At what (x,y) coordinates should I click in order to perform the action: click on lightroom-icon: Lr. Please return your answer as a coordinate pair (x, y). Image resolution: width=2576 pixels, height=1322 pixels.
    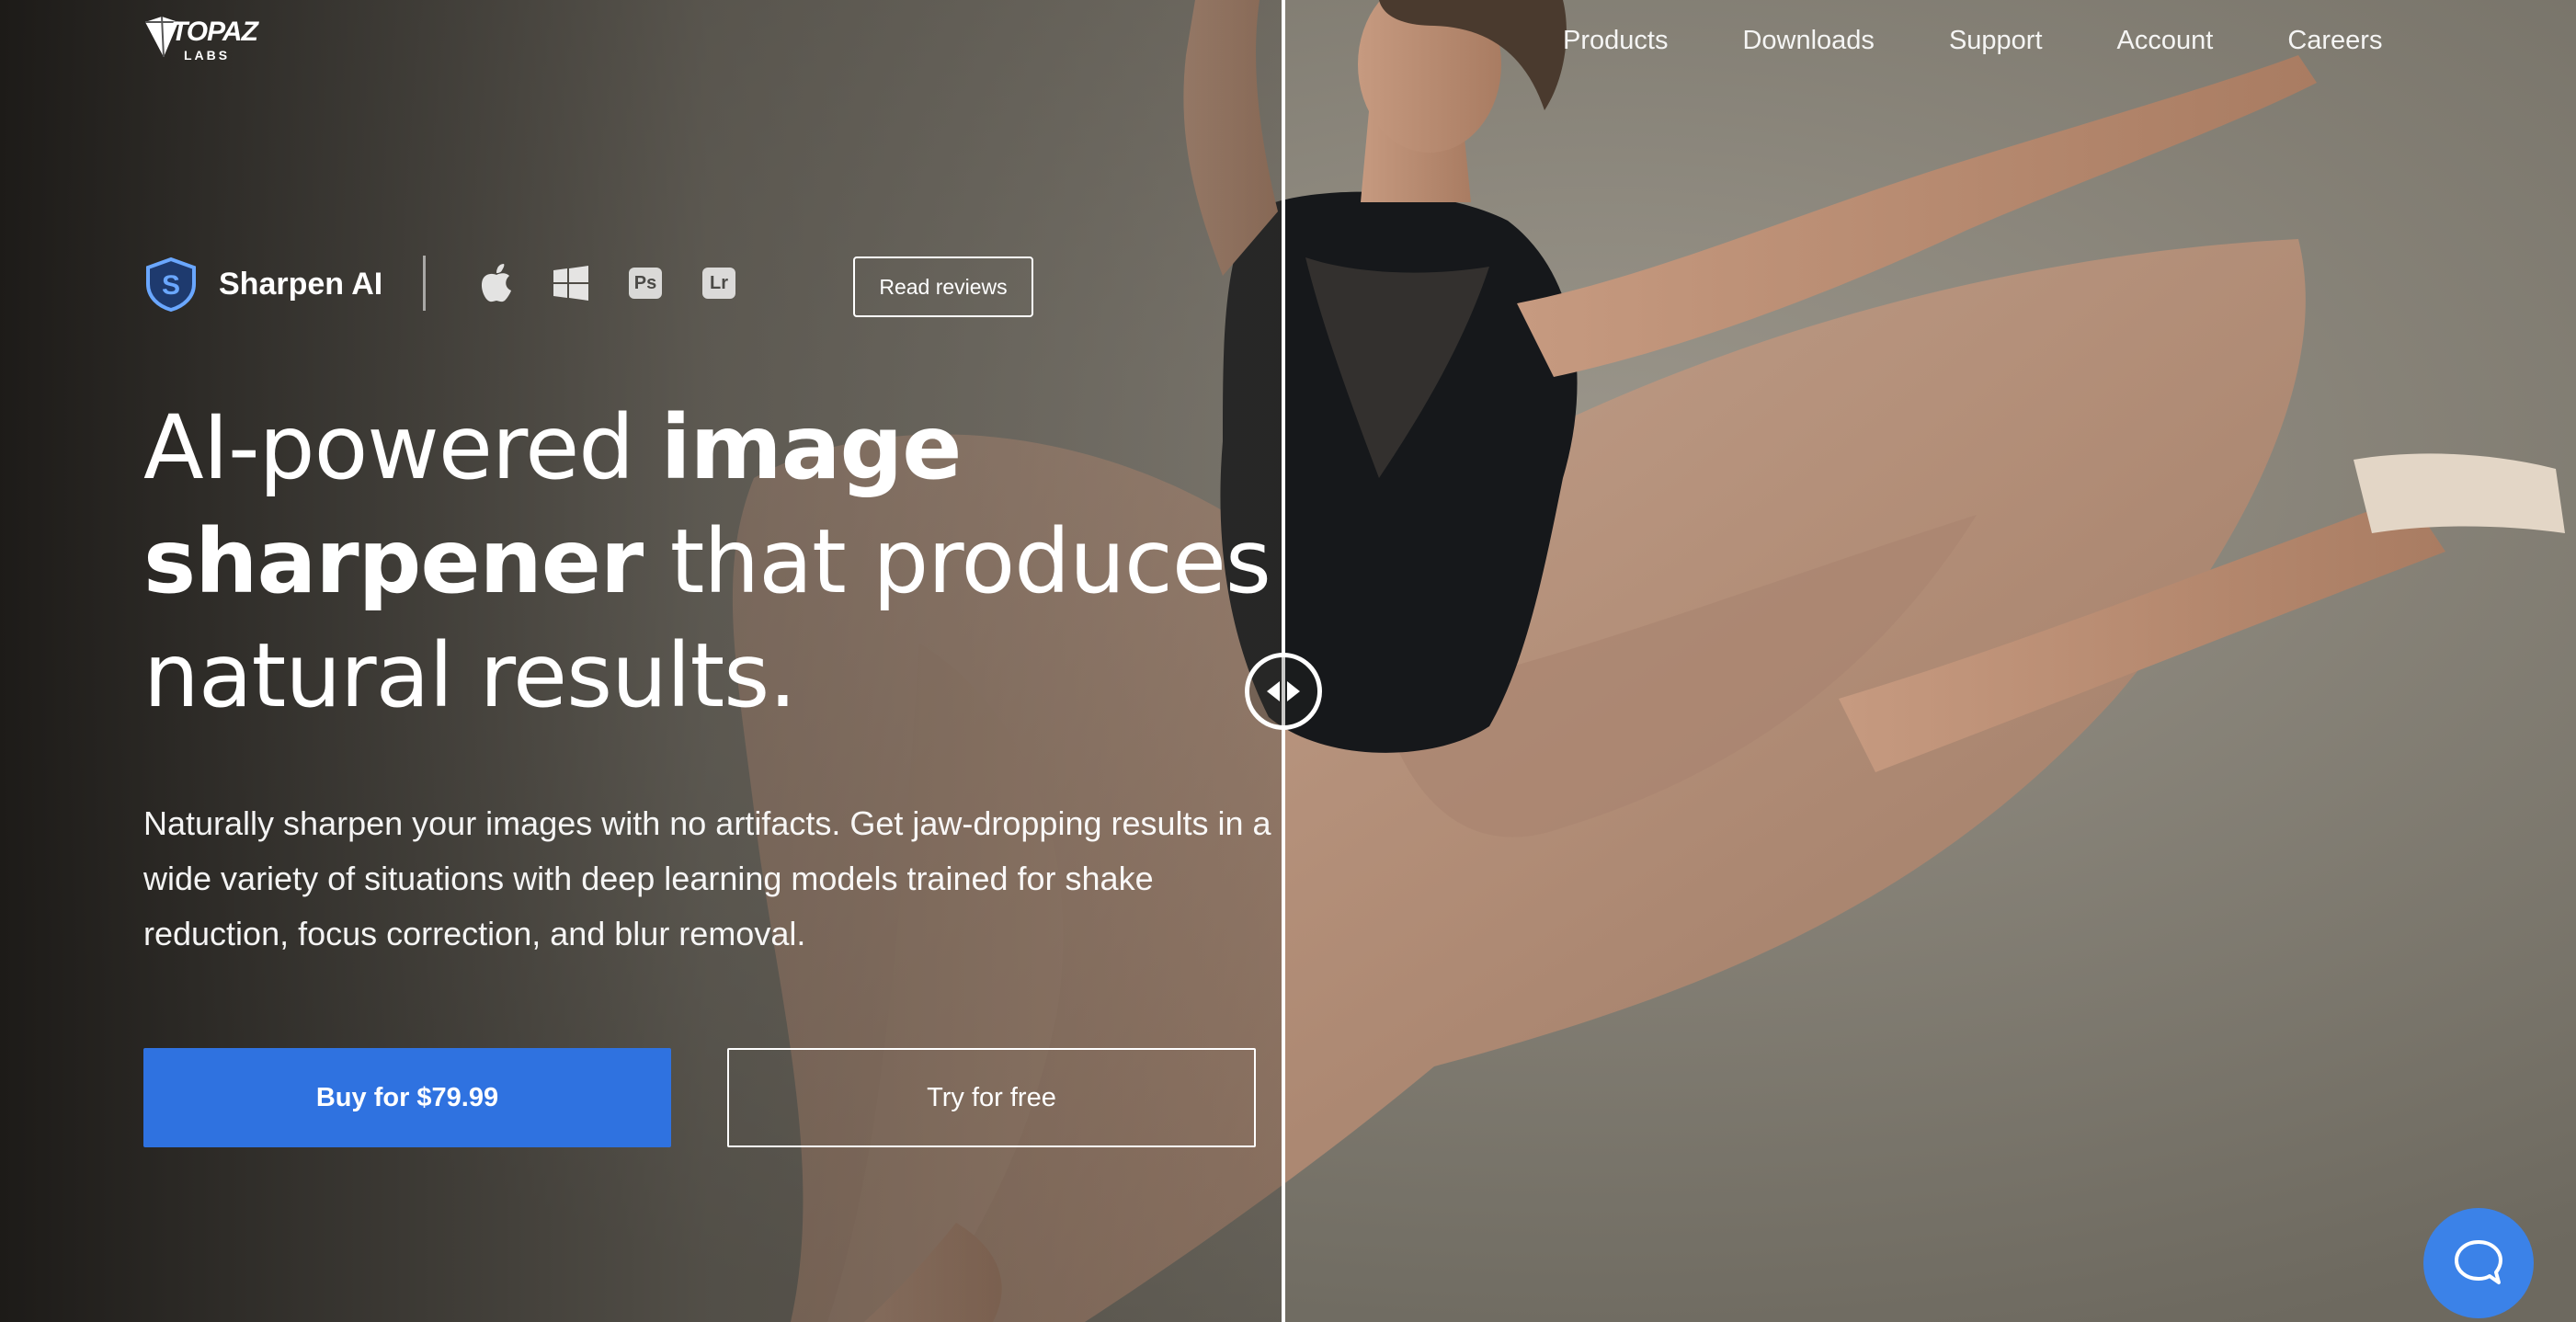
    Looking at the image, I should click on (718, 283).